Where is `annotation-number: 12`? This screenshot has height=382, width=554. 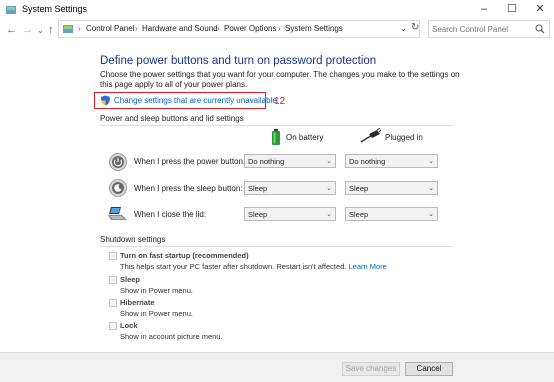 annotation-number: 12 is located at coordinates (280, 101).